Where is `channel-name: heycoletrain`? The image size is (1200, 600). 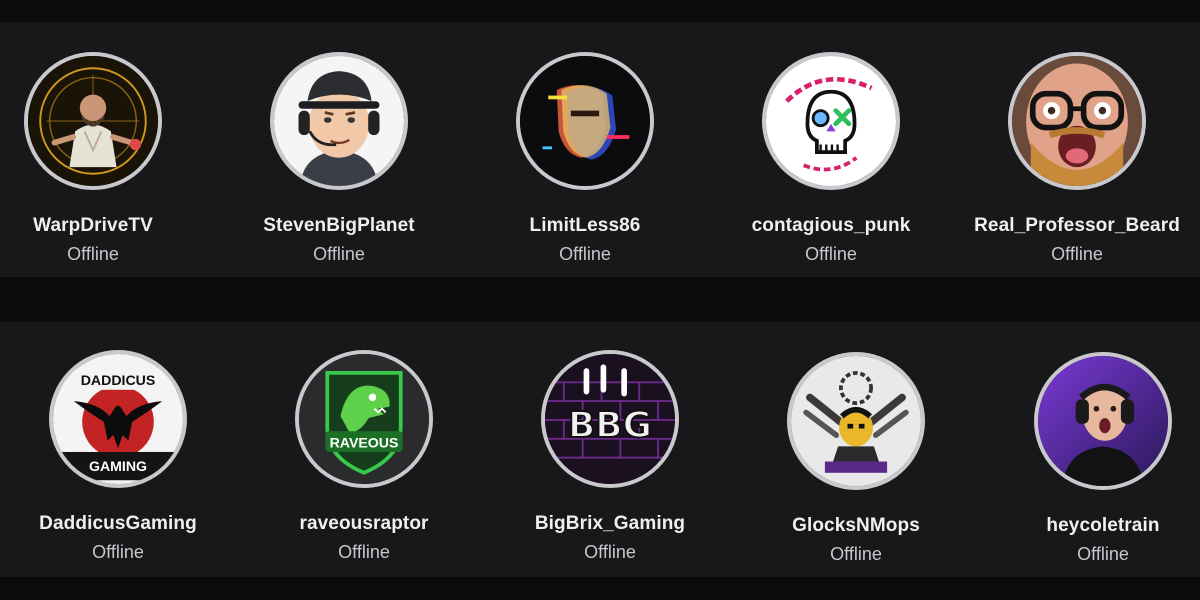
channel-name: heycoletrain is located at coordinates (1102, 526).